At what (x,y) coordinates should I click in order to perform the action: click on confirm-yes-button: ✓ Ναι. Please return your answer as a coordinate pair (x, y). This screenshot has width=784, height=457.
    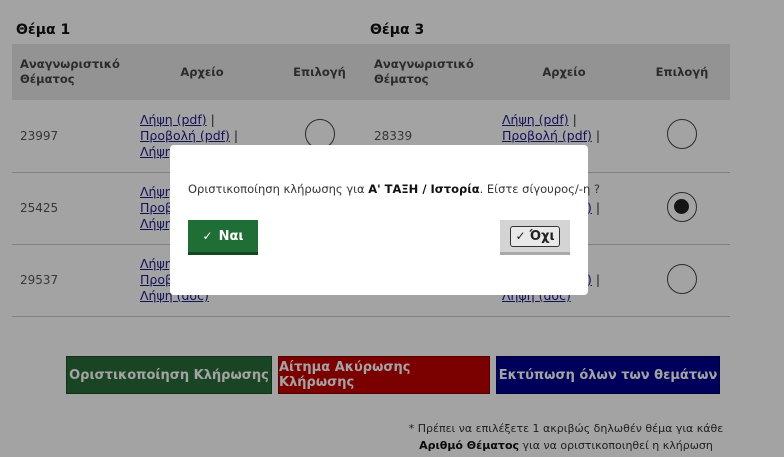
    Looking at the image, I should click on (223, 237).